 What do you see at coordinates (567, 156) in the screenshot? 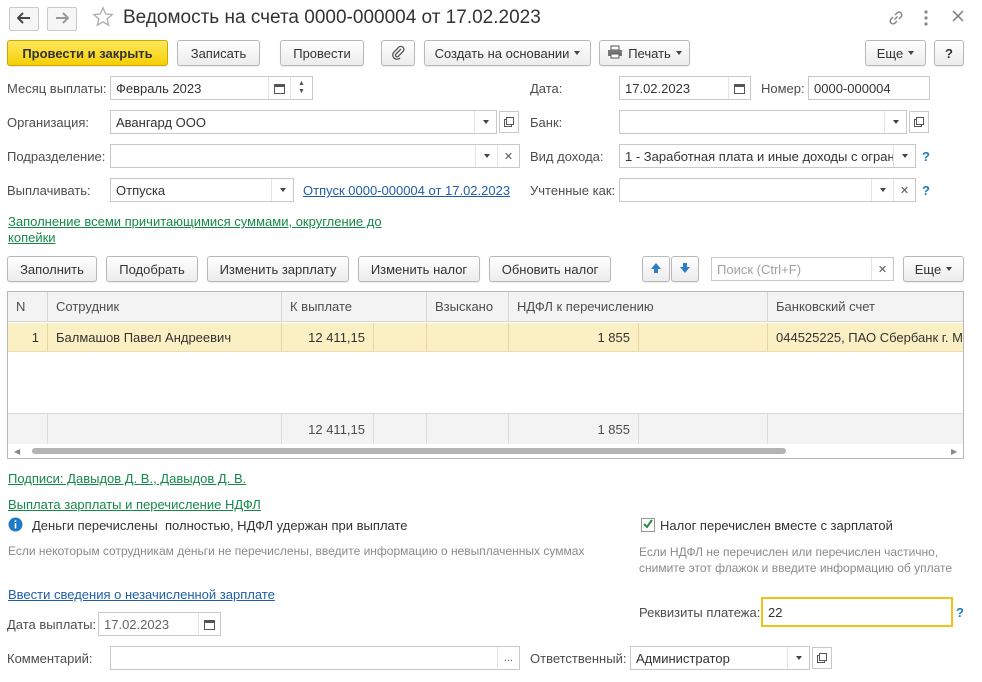
I see `income-type-label: Вид дохода:` at bounding box center [567, 156].